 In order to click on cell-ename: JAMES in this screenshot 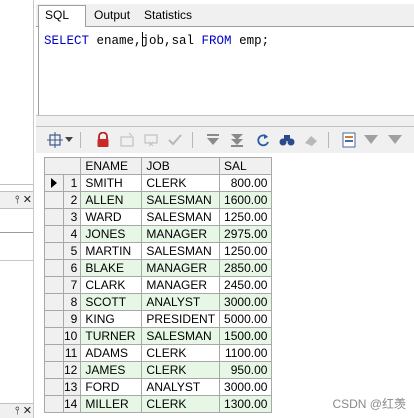, I will do `click(111, 370)`.